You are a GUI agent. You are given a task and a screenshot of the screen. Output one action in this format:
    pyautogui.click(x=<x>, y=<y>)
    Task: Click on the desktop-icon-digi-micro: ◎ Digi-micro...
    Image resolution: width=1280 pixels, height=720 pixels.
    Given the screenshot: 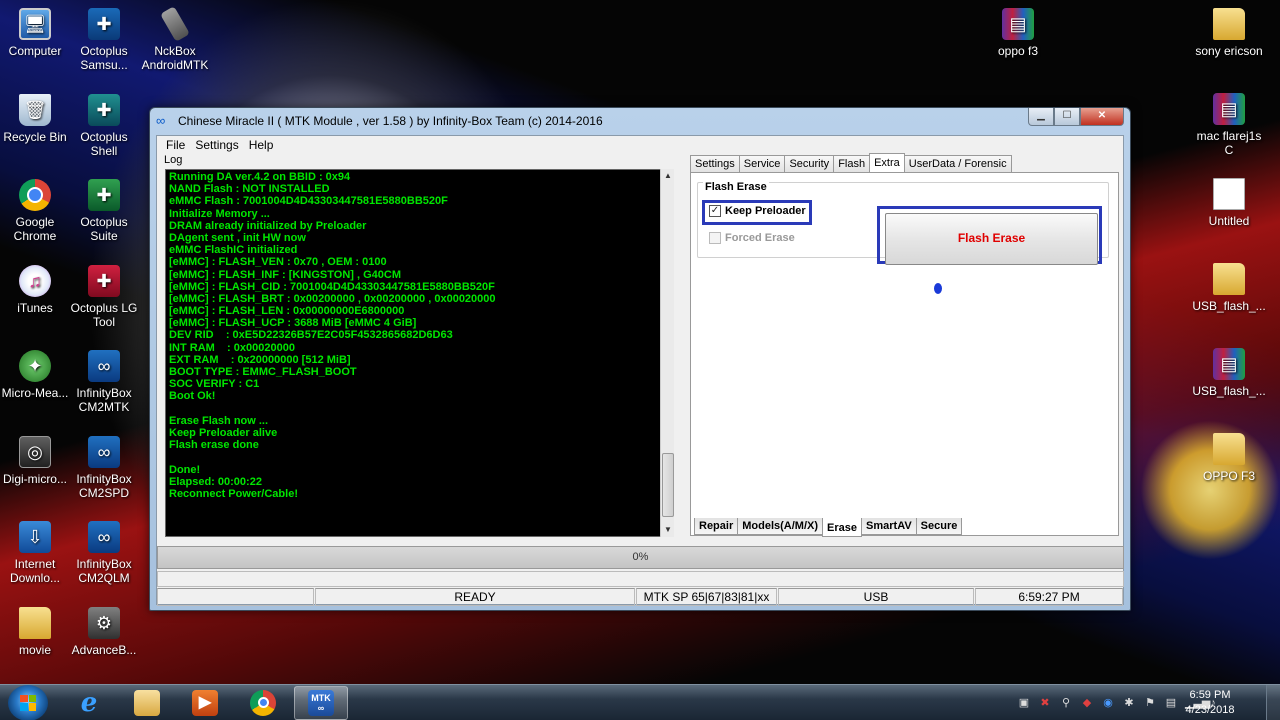 What is the action you would take?
    pyautogui.click(x=36, y=460)
    